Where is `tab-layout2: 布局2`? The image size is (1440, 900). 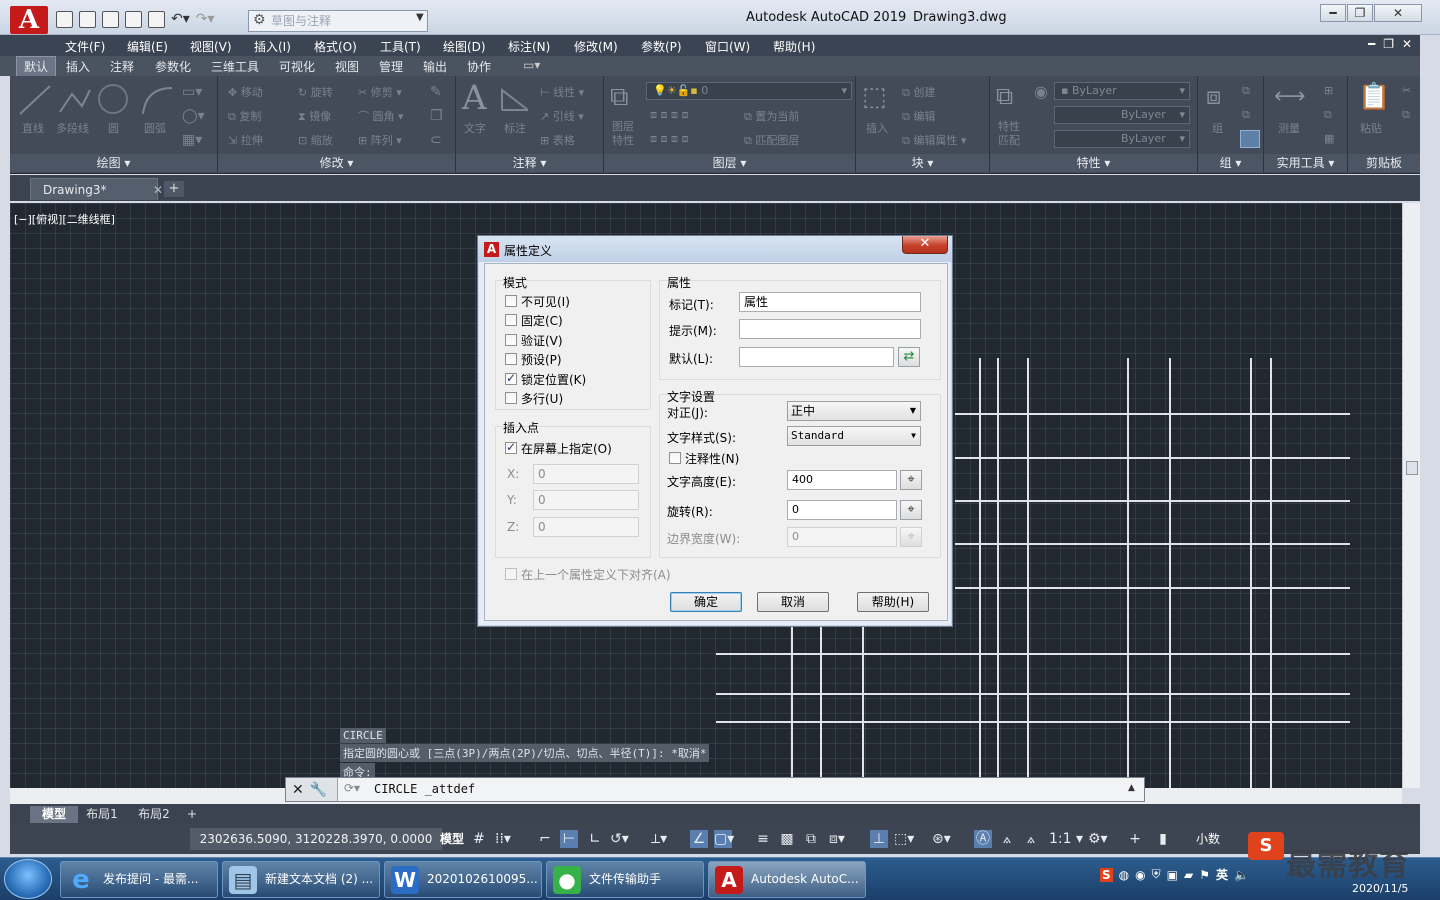 tab-layout2: 布局2 is located at coordinates (154, 814).